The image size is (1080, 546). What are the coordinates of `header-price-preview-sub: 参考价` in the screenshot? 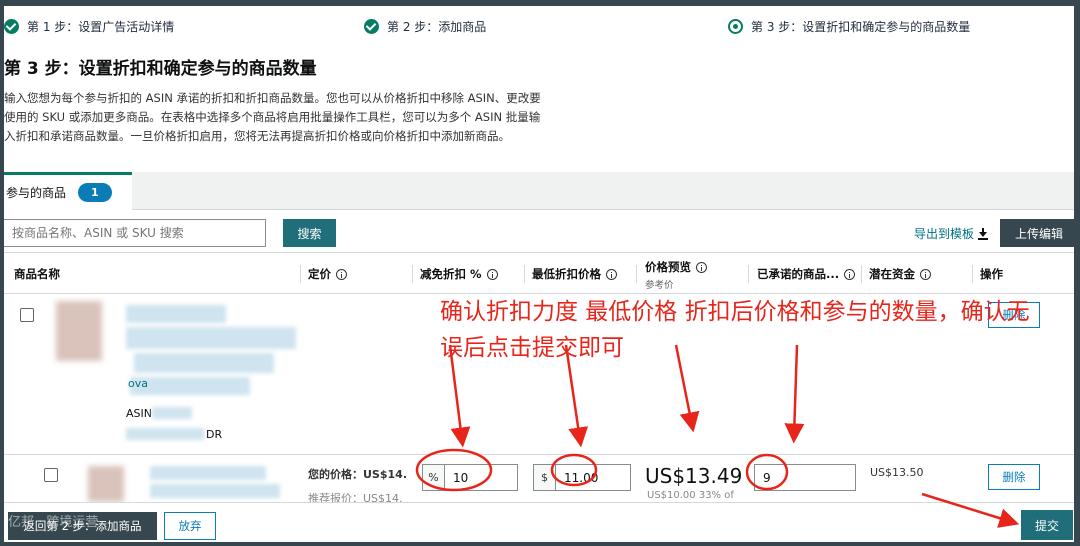 It's located at (659, 285).